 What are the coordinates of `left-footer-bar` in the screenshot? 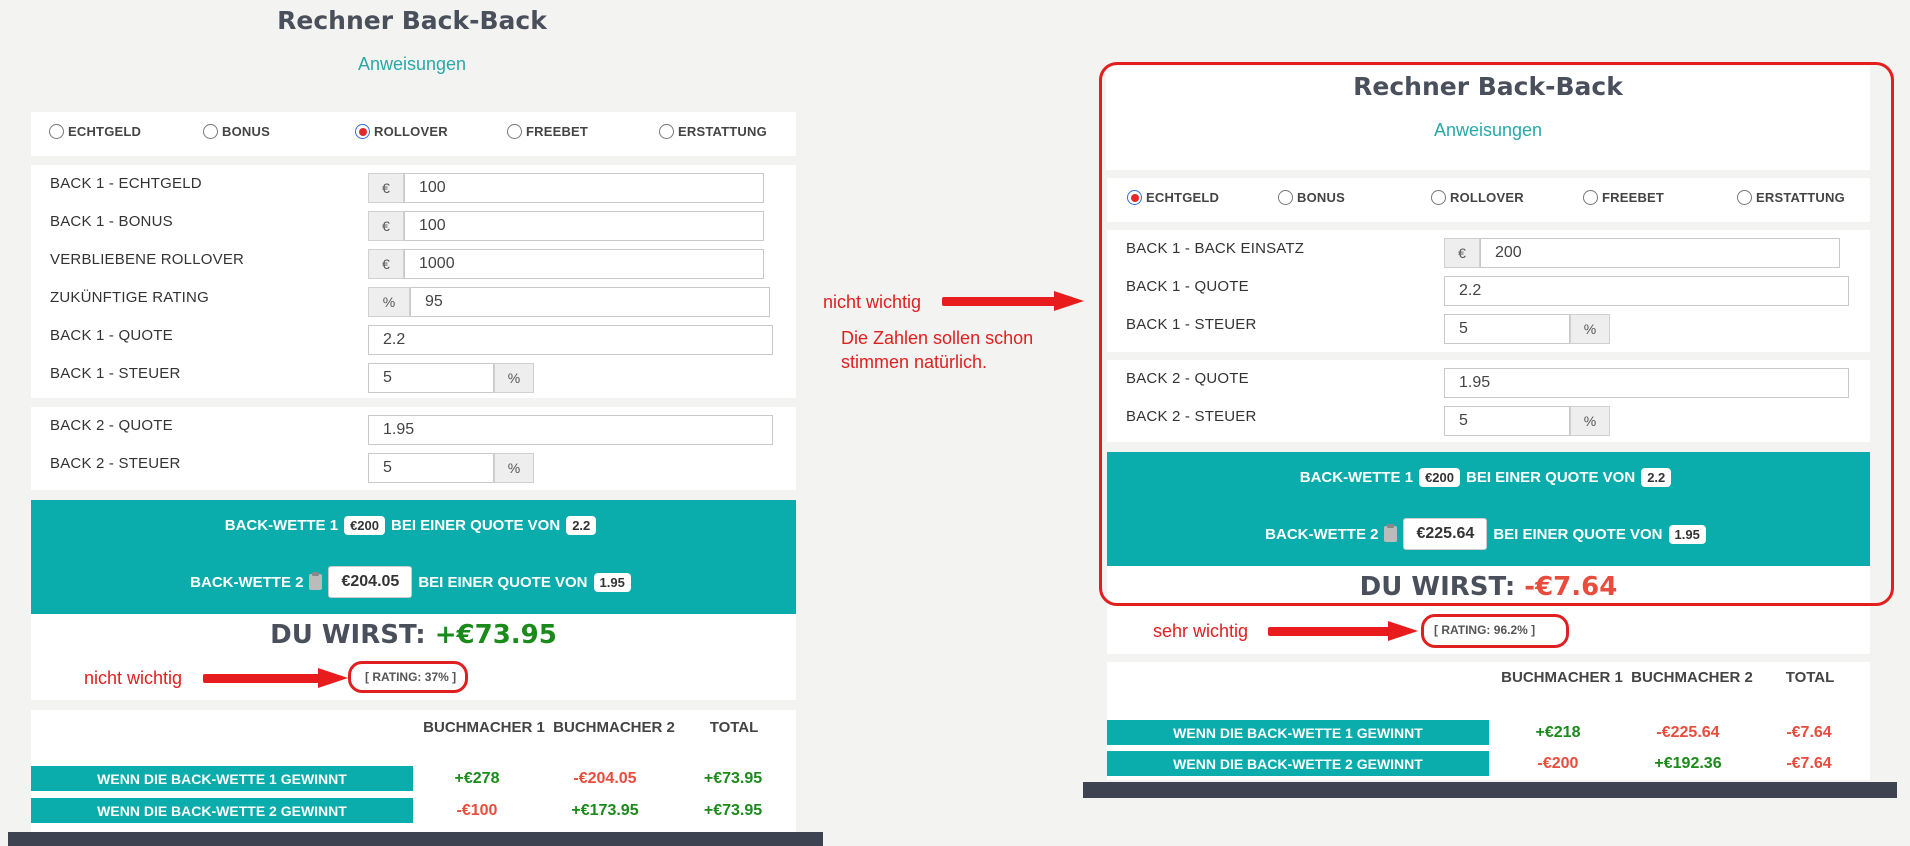 It's located at (415, 839).